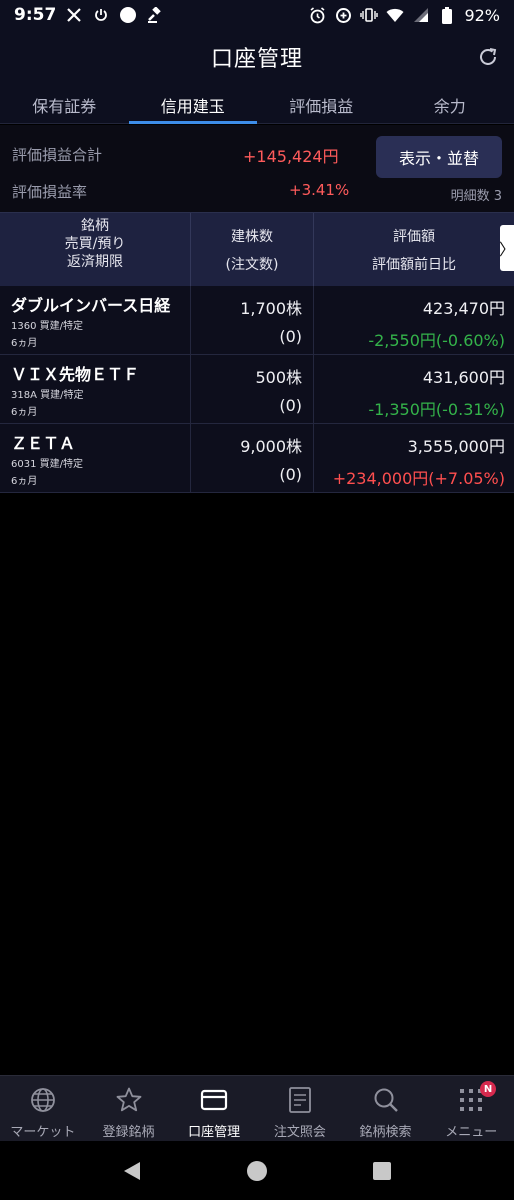 This screenshot has height=1200, width=514. I want to click on position-quantity: 1,700株, so click(271, 308).